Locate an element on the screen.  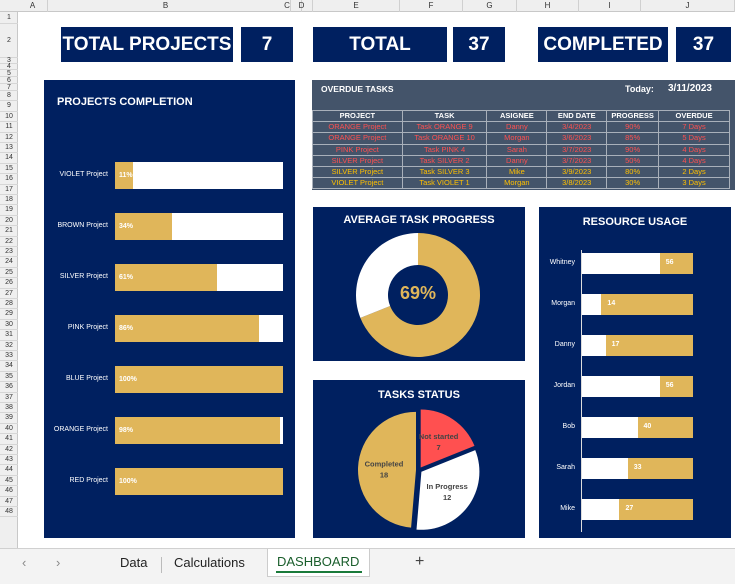
project-bar: 100% is located at coordinates (199, 481).